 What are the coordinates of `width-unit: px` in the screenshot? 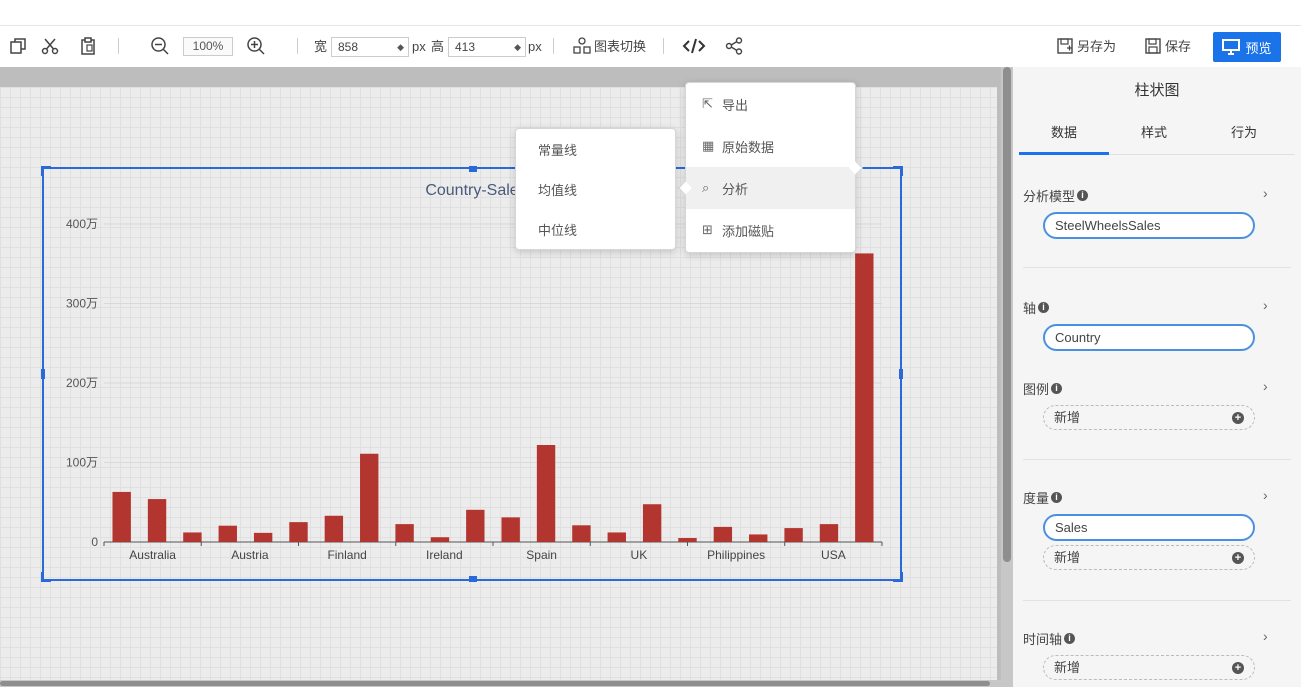 It's located at (419, 46).